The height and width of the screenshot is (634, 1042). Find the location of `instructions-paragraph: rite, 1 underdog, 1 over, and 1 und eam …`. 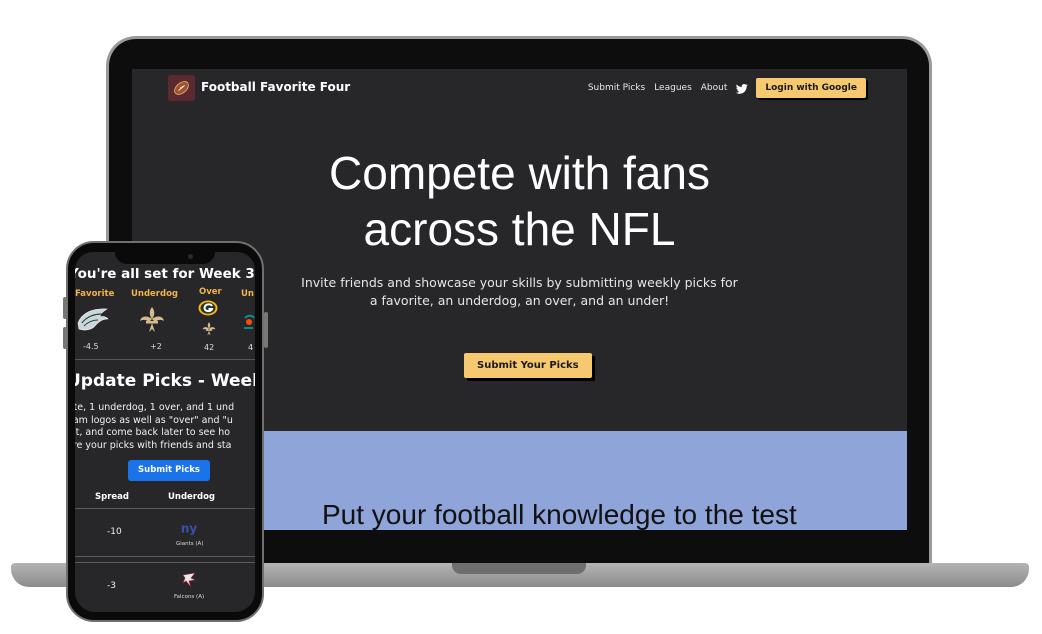

instructions-paragraph: rite, 1 underdog, 1 over, and 1 und eam … is located at coordinates (165, 427).